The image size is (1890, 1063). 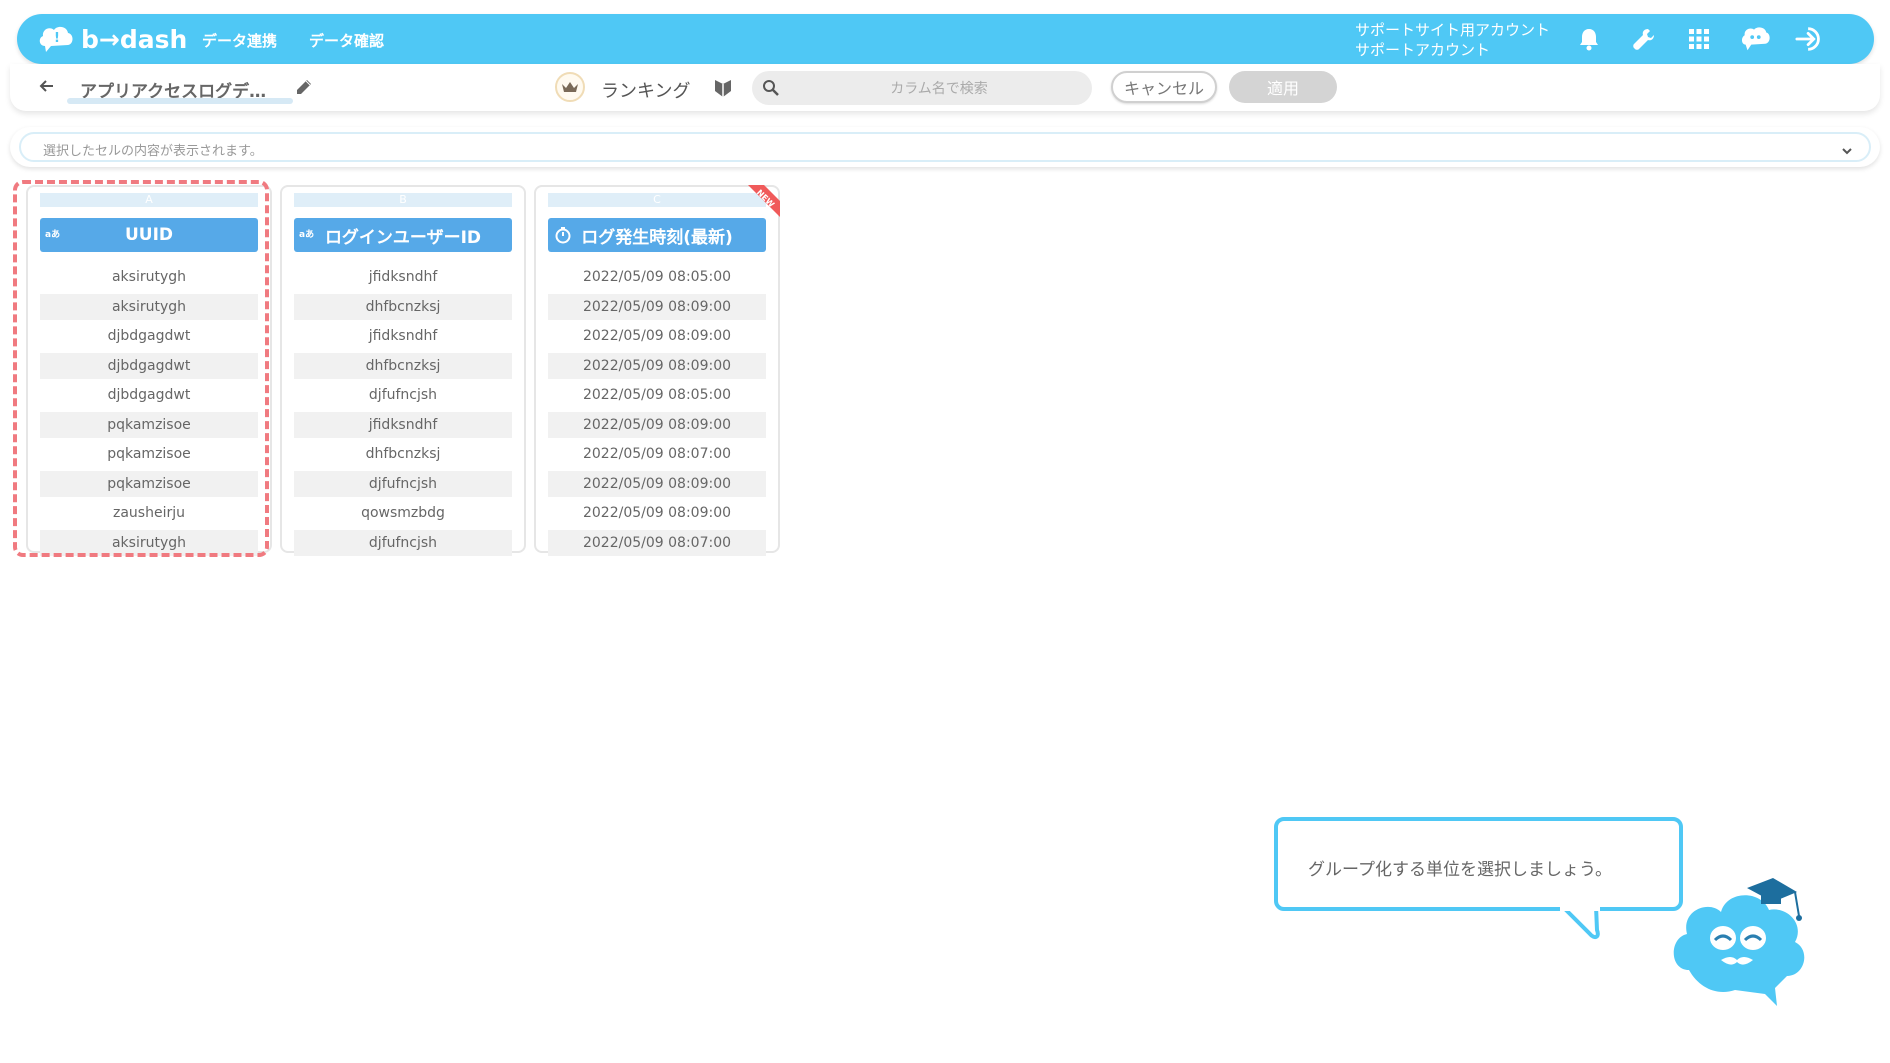 I want to click on column-header-label: UUID, so click(x=149, y=235).